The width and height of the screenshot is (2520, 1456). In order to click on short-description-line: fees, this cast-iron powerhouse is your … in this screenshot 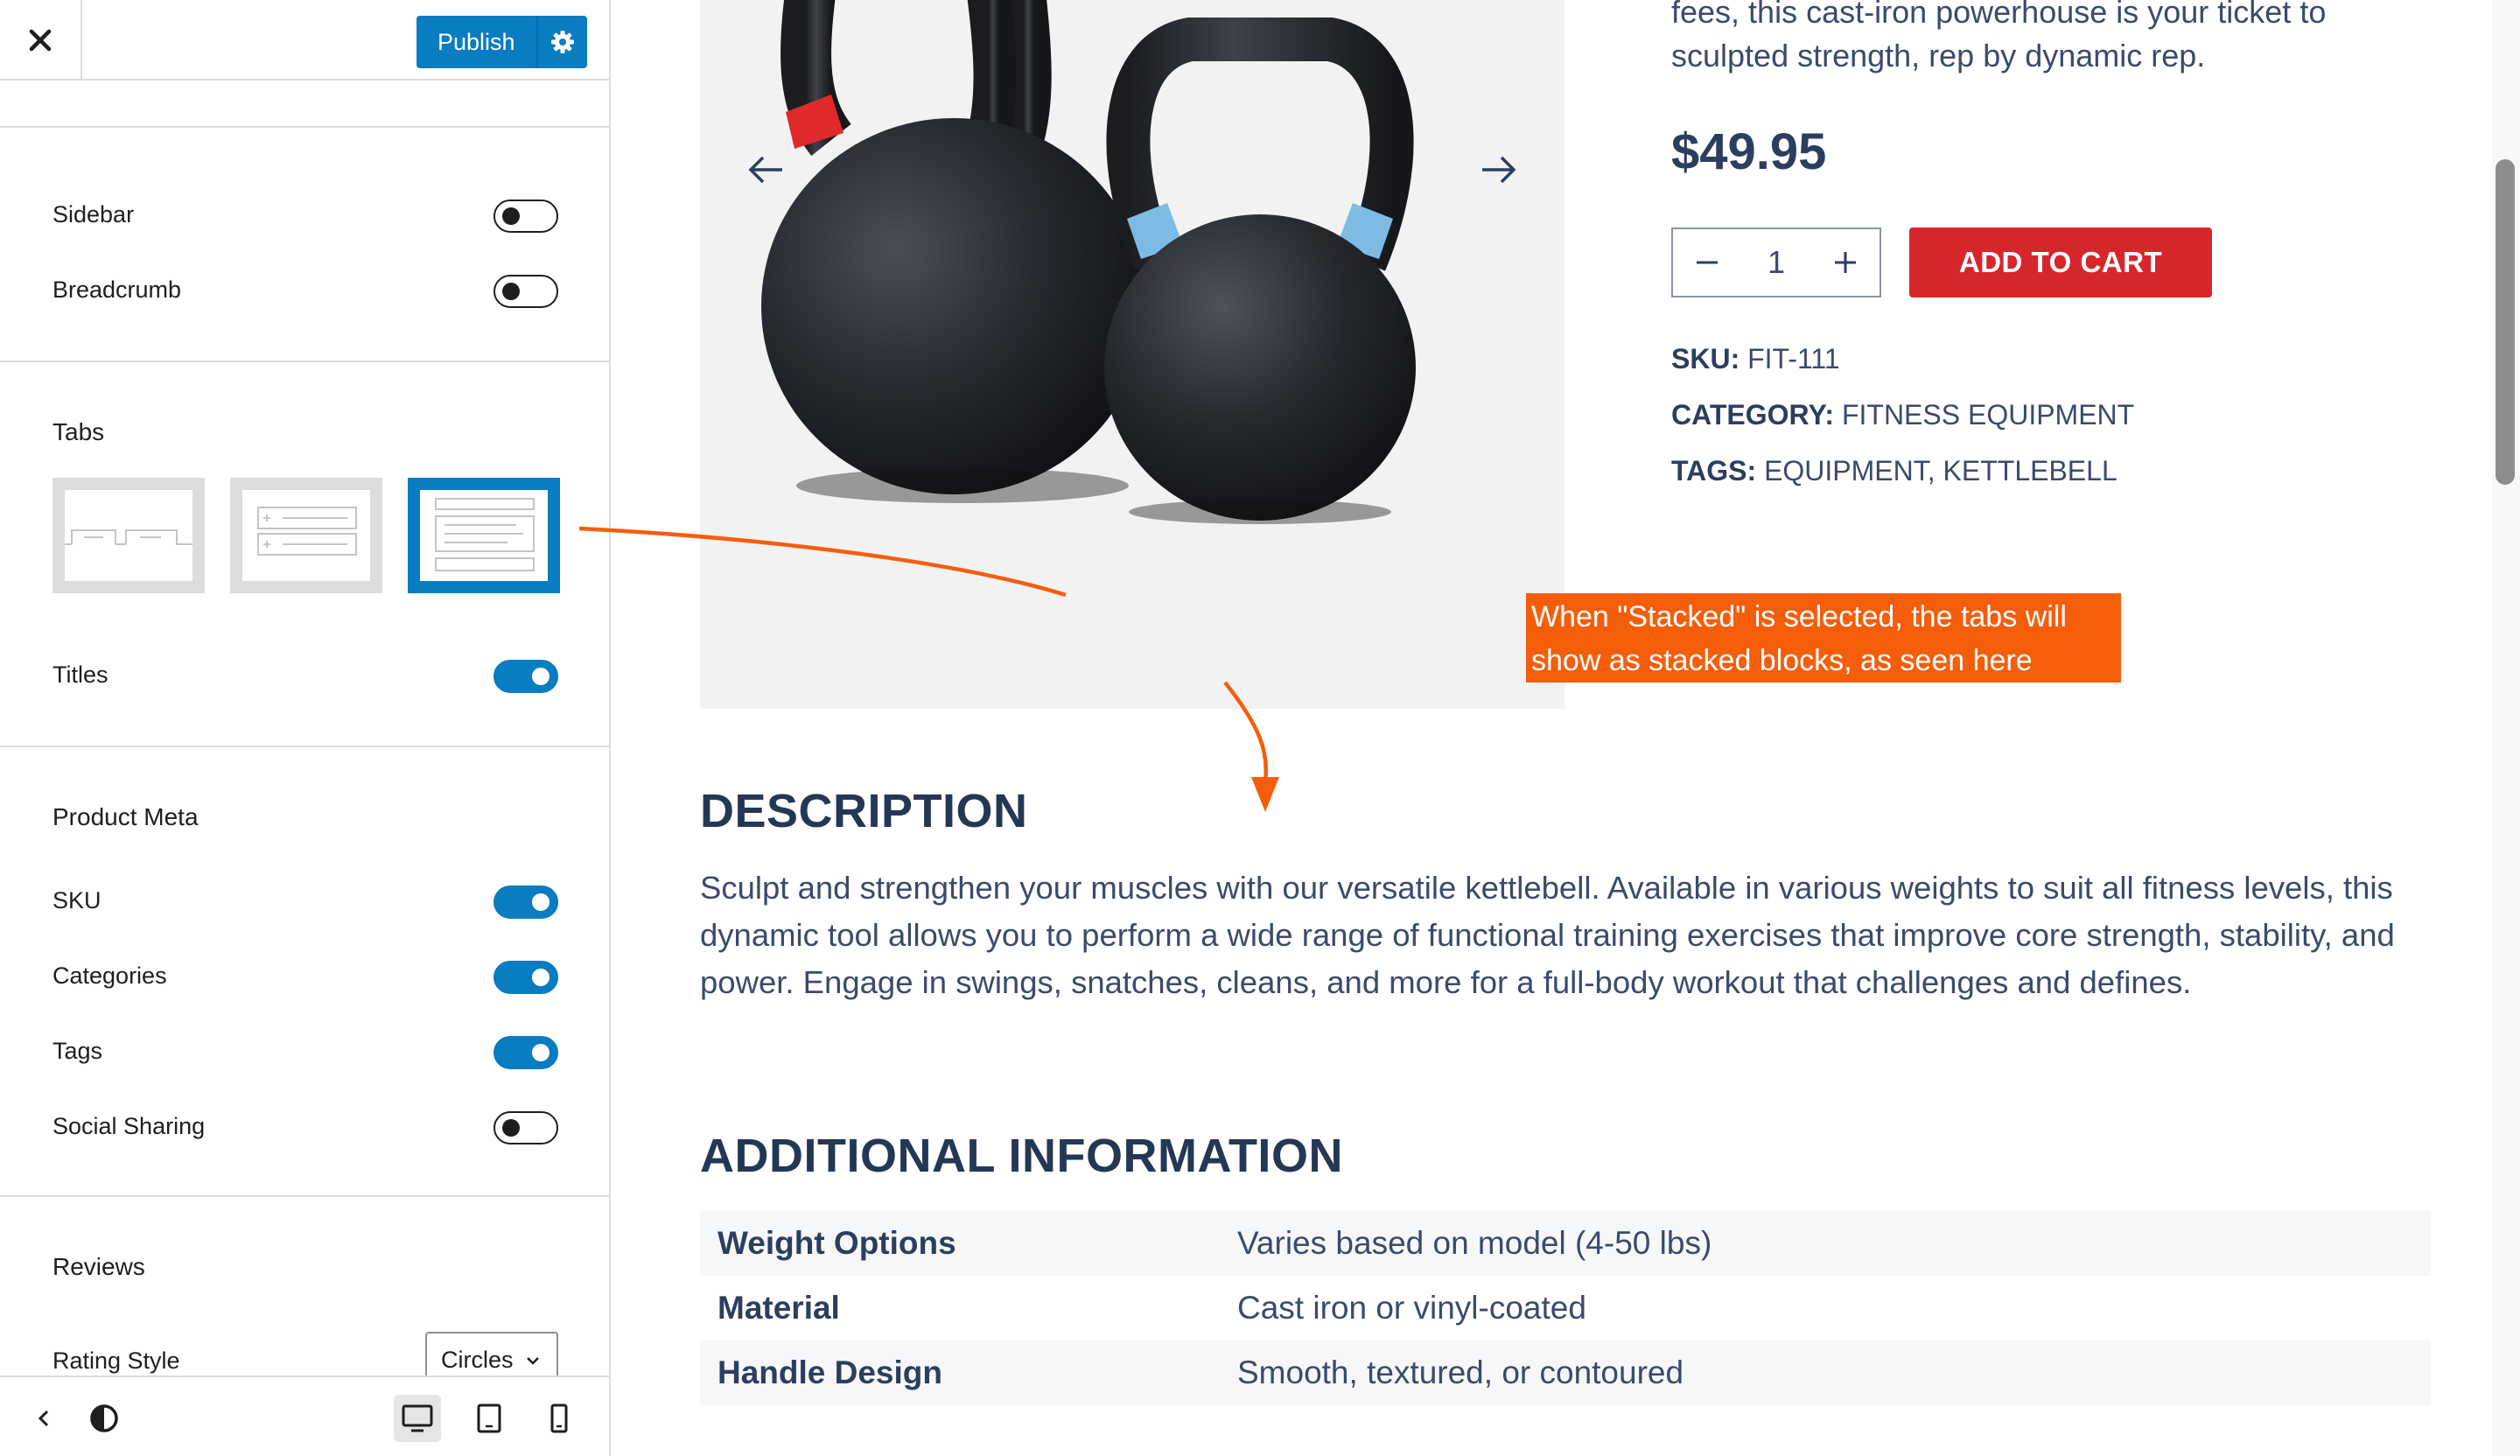, I will do `click(1999, 15)`.